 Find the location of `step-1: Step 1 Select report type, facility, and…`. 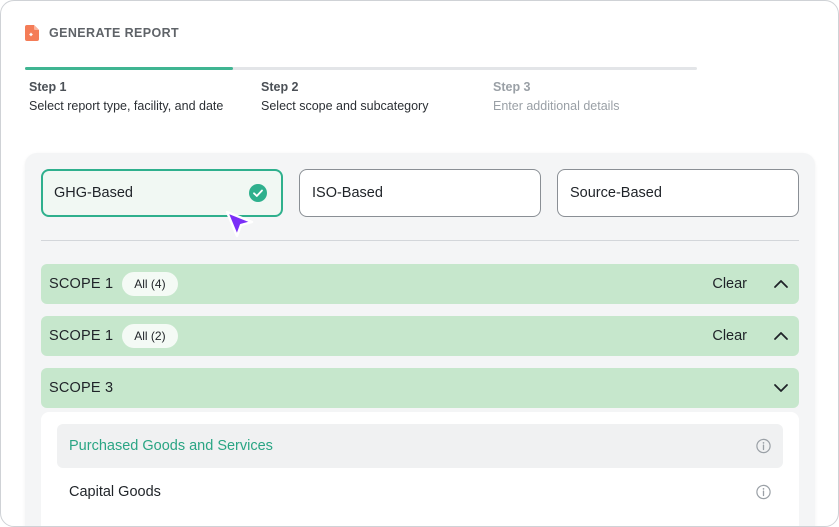

step-1: Step 1 Select report type, facility, and… is located at coordinates (126, 96).